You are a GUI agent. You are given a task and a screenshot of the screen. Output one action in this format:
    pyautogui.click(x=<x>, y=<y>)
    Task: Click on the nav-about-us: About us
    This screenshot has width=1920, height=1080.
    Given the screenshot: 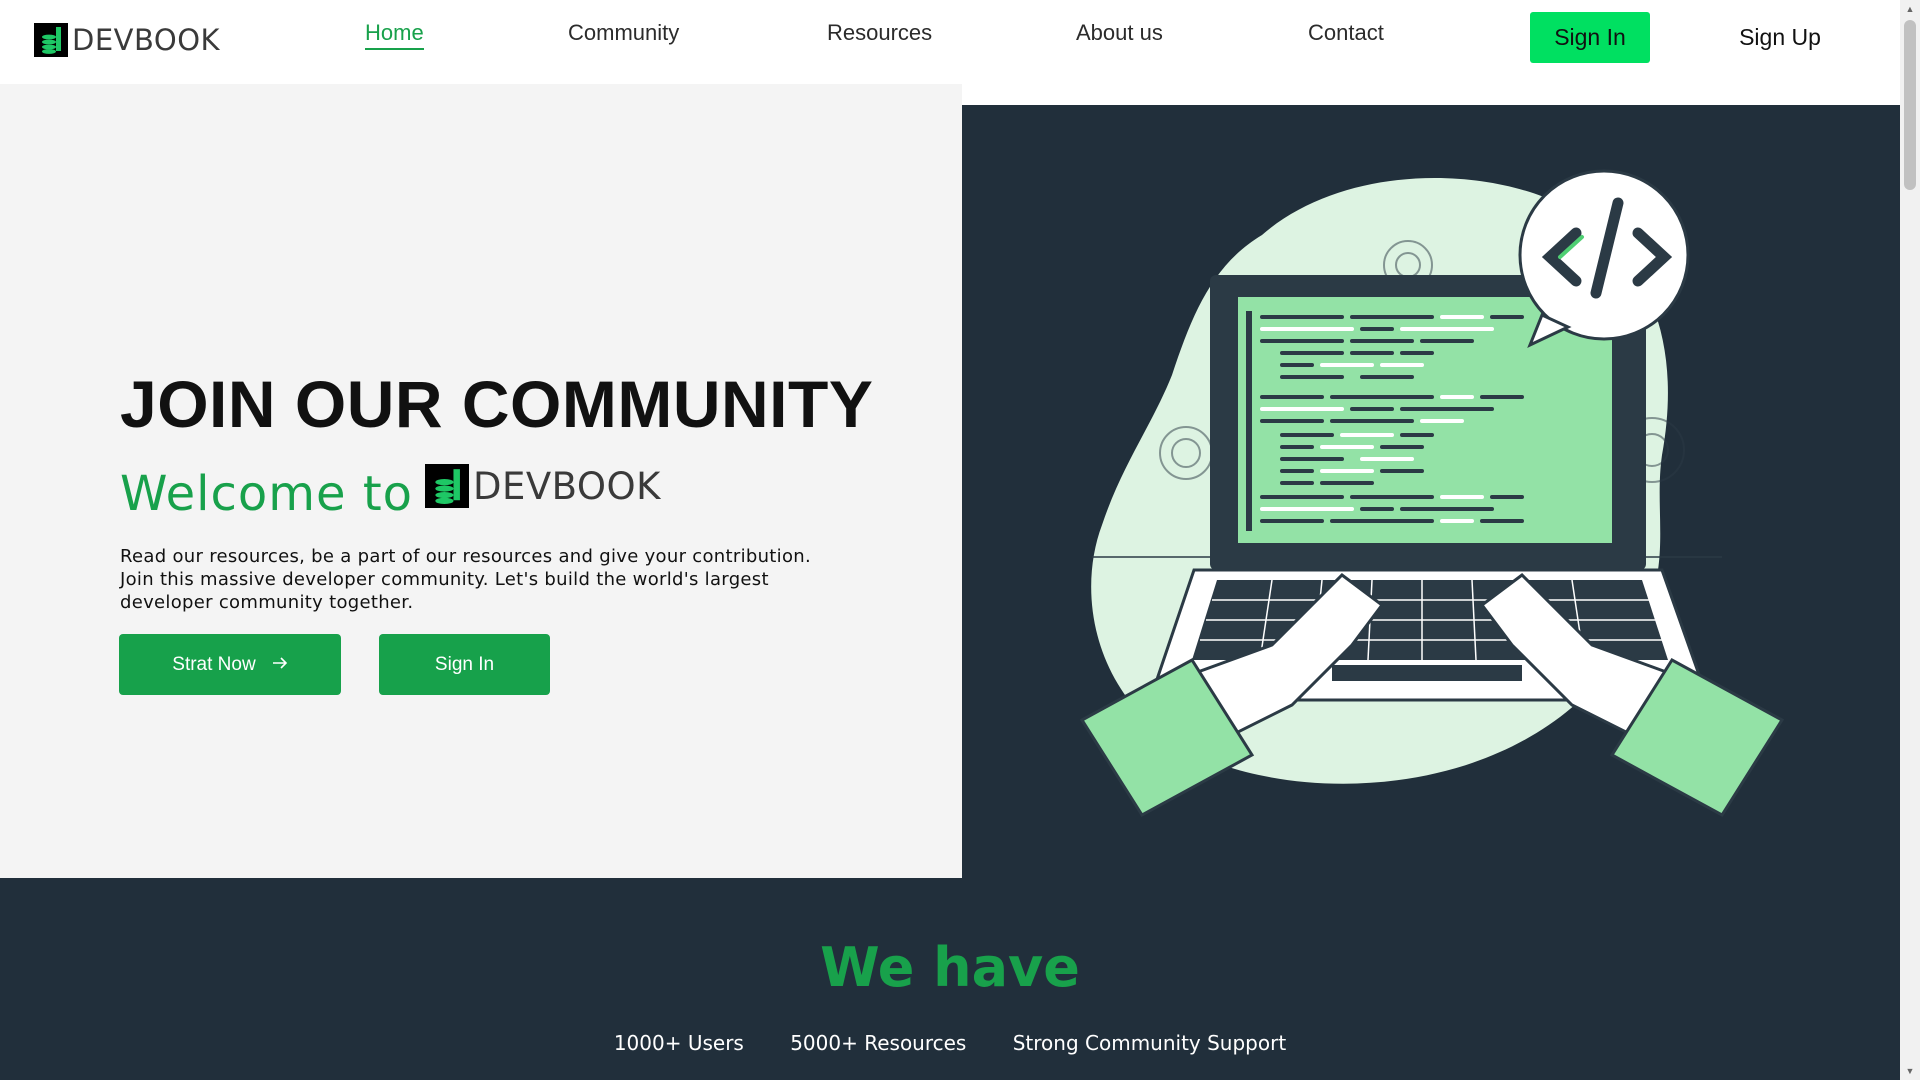 What is the action you would take?
    pyautogui.click(x=1119, y=33)
    